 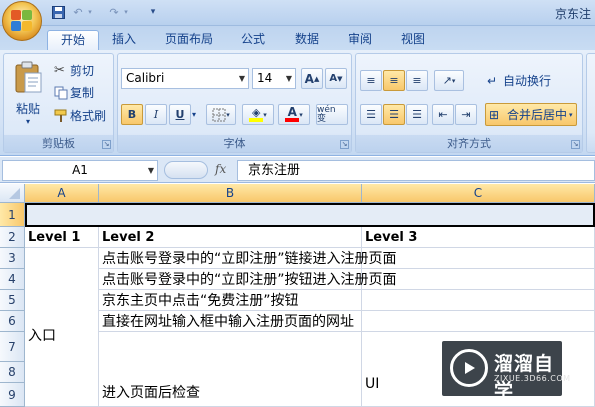 I want to click on copy-button: 复制, so click(x=74, y=92).